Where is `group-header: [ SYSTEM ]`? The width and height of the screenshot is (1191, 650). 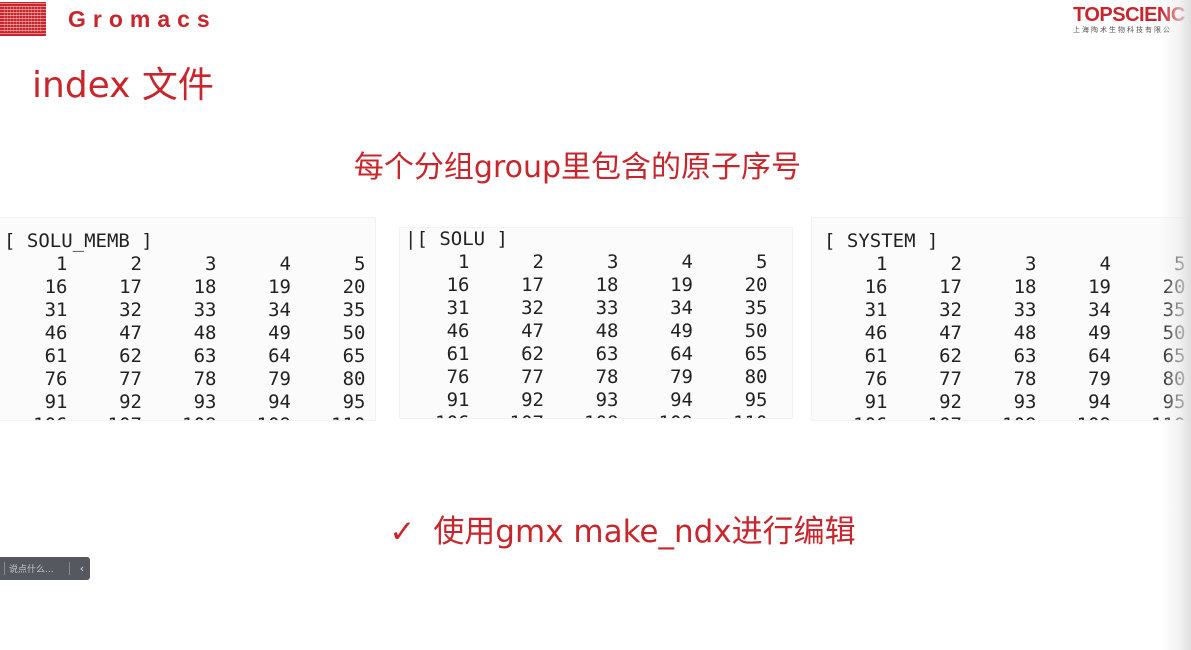
group-header: [ SYSTEM ] is located at coordinates (881, 241).